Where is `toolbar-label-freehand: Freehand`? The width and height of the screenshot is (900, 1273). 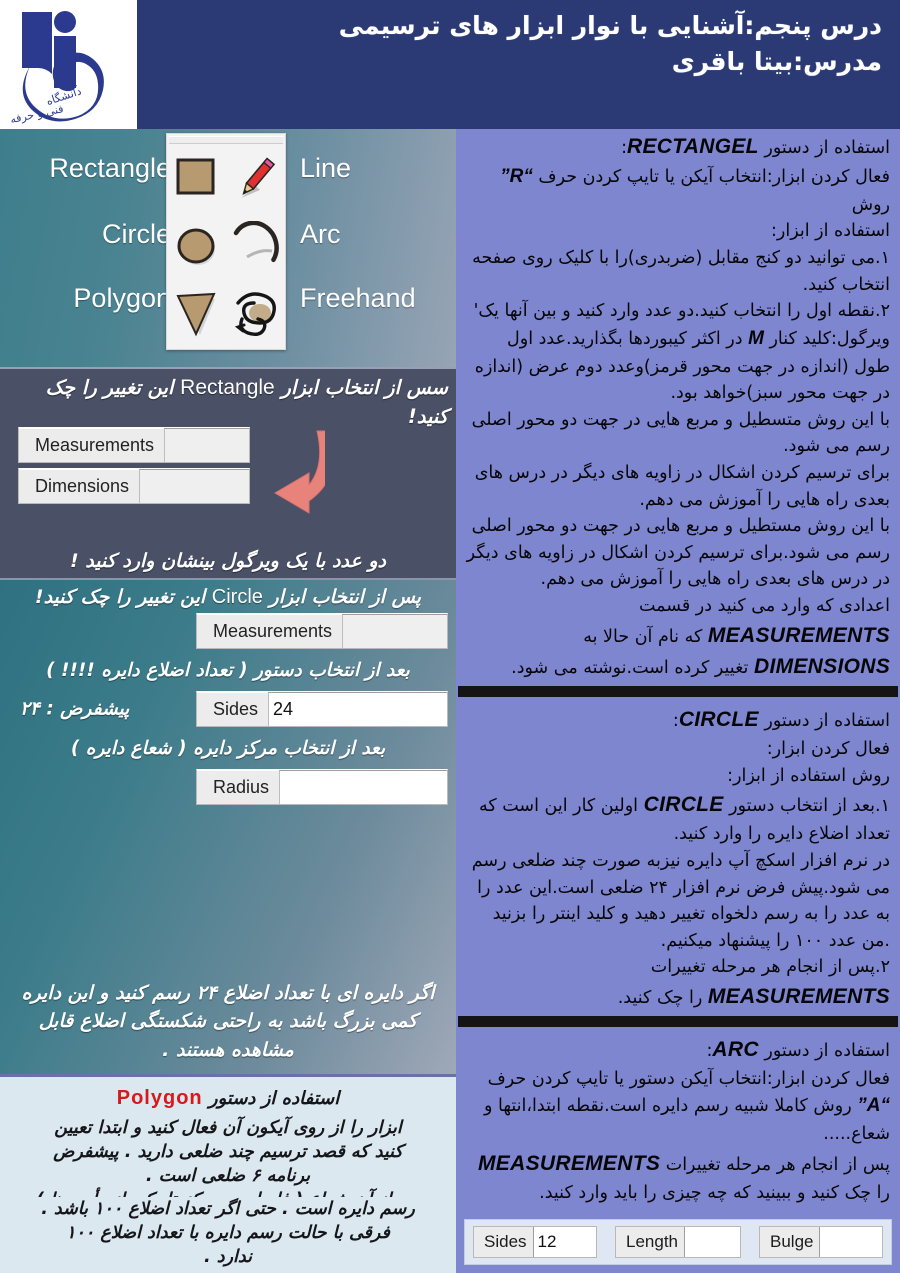 toolbar-label-freehand: Freehand is located at coordinates (358, 298).